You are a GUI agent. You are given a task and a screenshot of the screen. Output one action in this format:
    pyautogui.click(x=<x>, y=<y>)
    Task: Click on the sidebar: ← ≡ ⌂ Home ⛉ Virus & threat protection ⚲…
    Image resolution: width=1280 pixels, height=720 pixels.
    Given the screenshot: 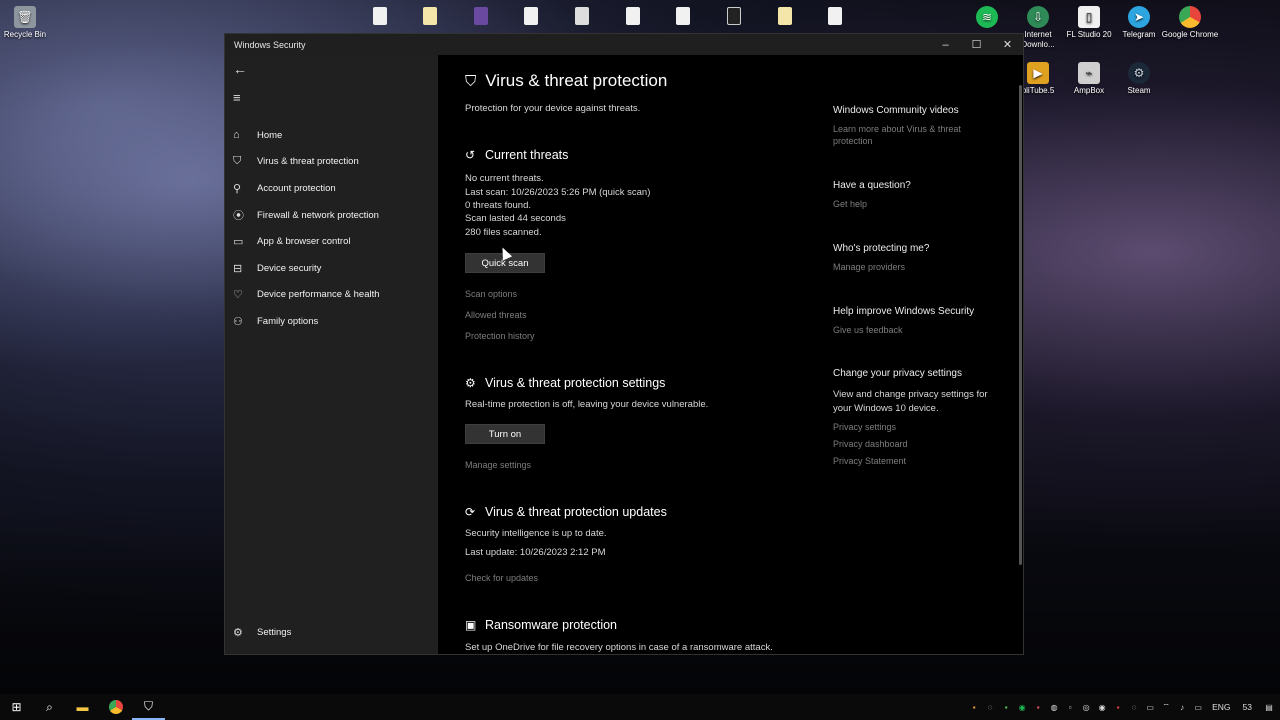 What is the action you would take?
    pyautogui.click(x=331, y=354)
    